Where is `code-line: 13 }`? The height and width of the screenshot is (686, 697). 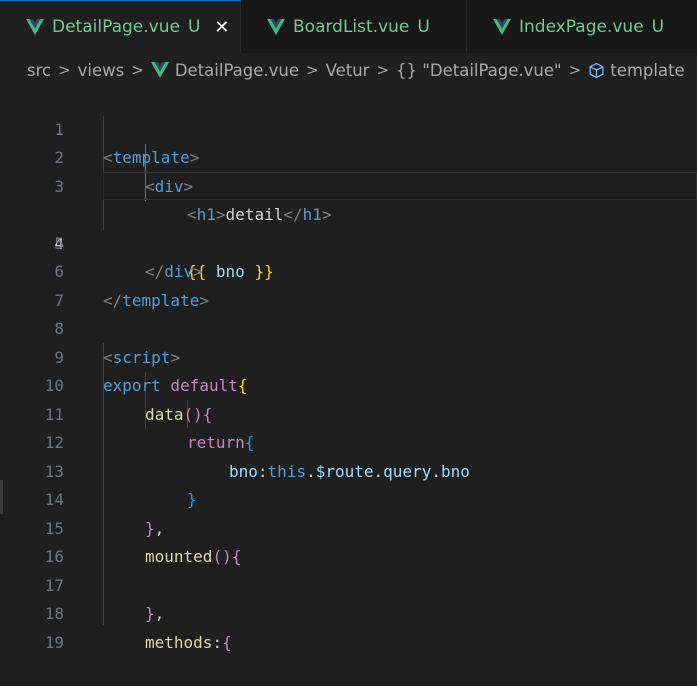 code-line: 13 } is located at coordinates (348, 469).